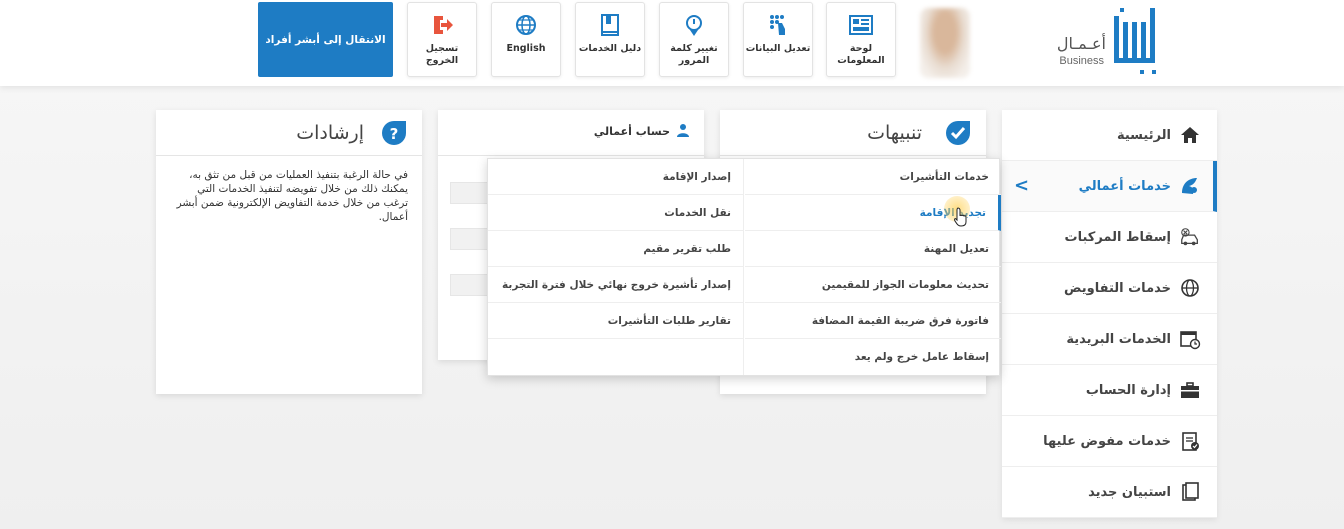  Describe the element at coordinates (1190, 135) in the screenshot. I see `home-icon` at that location.